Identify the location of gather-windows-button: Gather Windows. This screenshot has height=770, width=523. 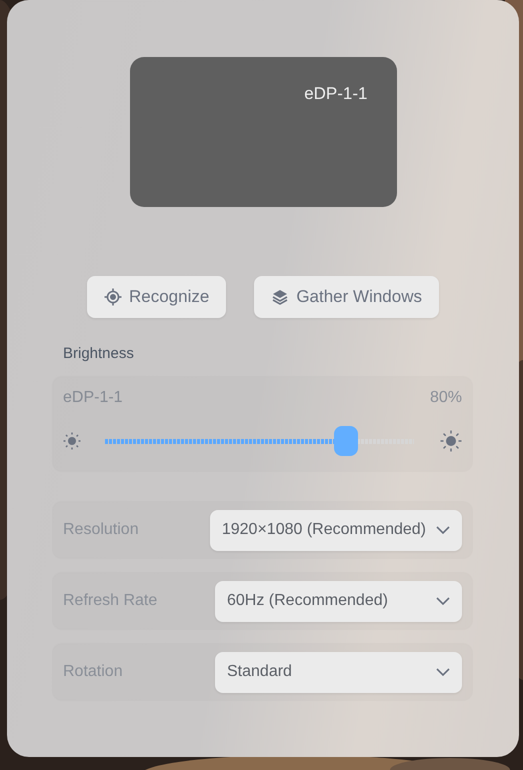
(346, 297).